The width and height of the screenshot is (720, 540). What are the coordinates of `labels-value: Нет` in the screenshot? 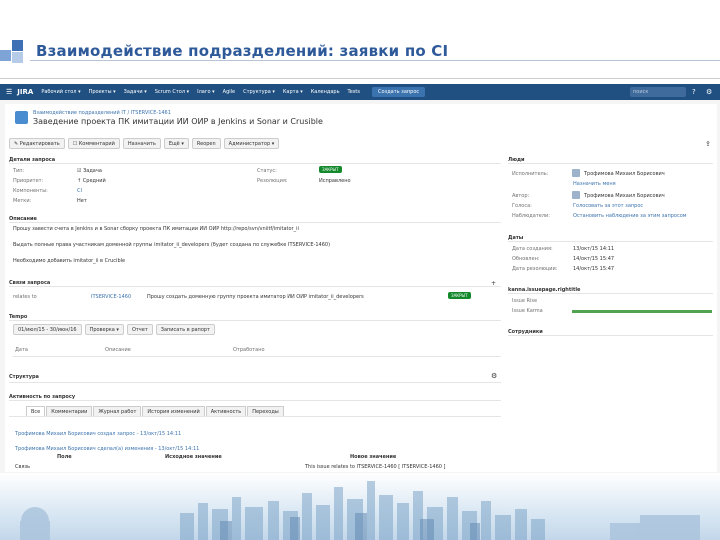 It's located at (82, 201).